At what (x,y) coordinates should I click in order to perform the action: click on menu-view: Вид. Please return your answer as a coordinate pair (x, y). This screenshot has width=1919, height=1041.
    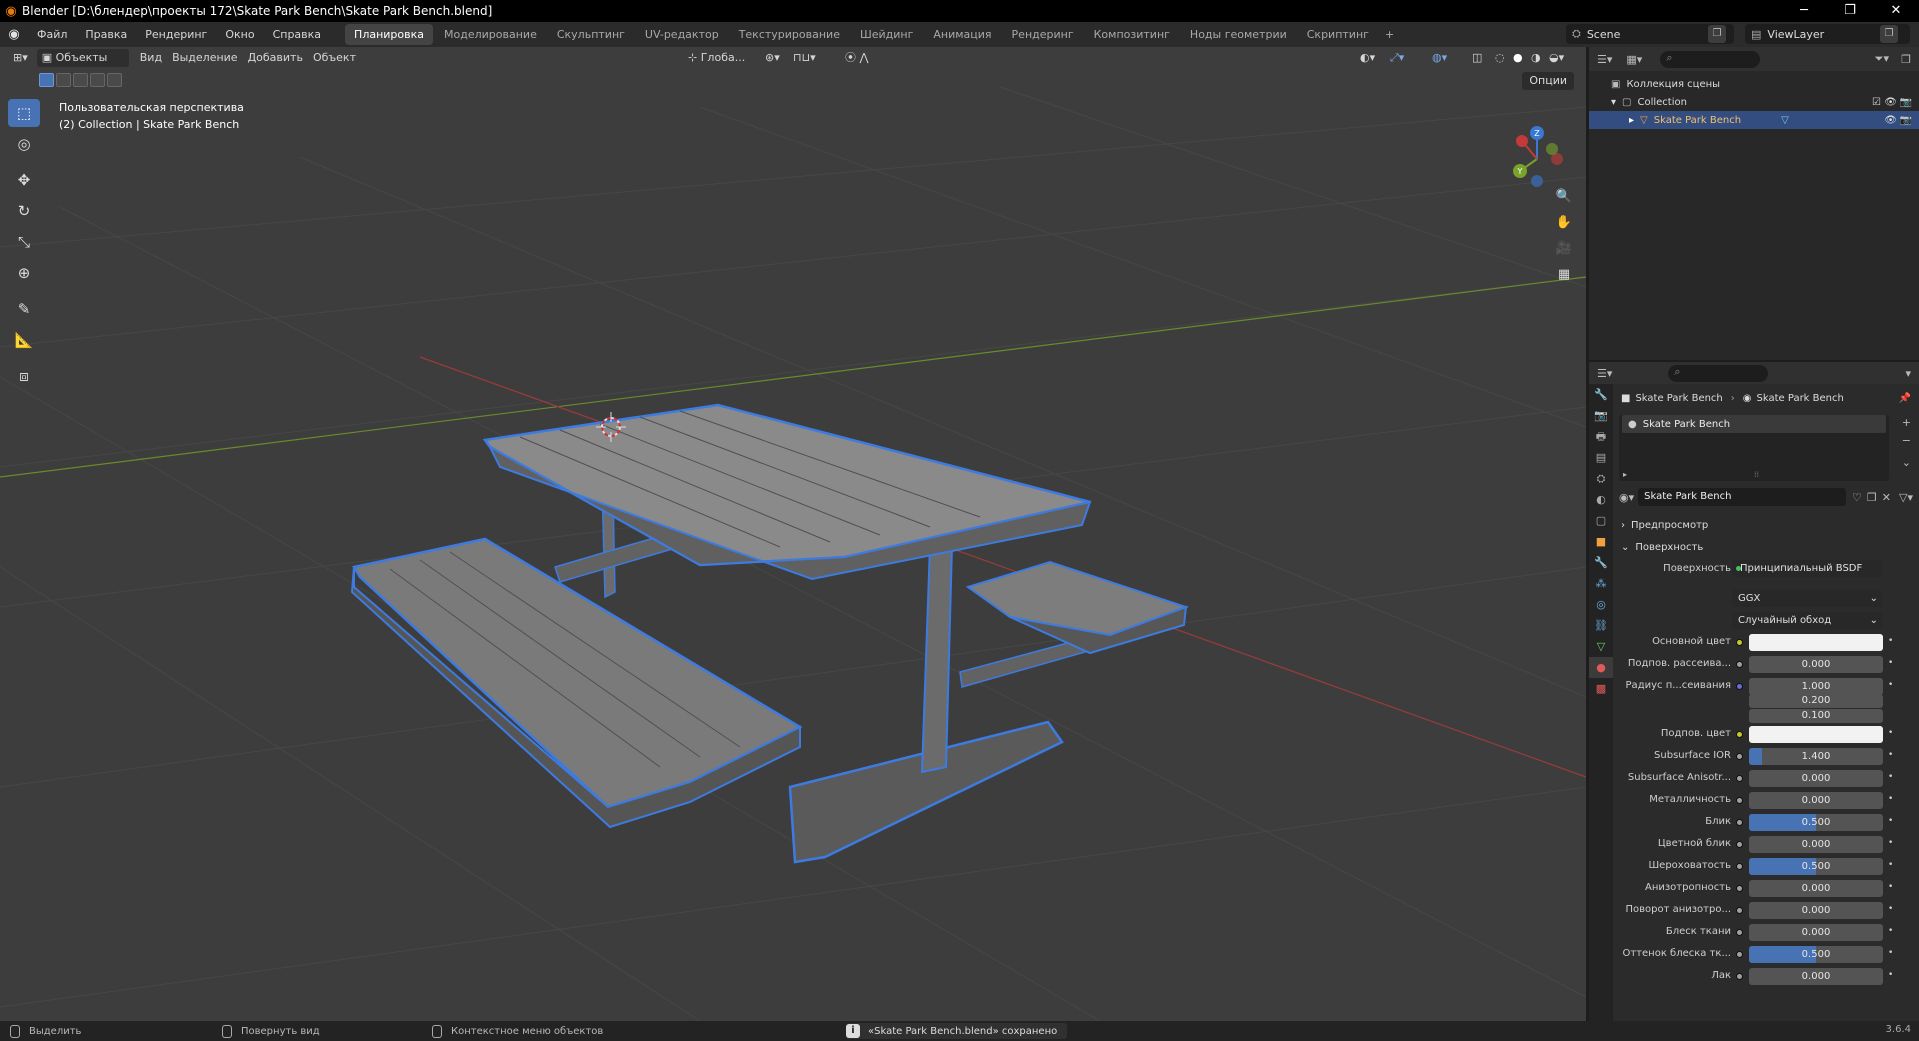
    Looking at the image, I should click on (151, 58).